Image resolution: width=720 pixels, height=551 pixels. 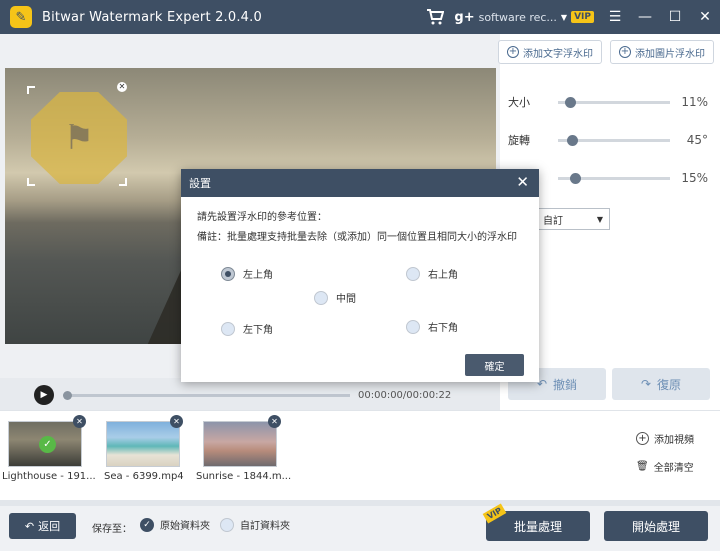 What do you see at coordinates (670, 54) in the screenshot?
I see `add-image-watermark-label: 添加圖片浮水印` at bounding box center [670, 54].